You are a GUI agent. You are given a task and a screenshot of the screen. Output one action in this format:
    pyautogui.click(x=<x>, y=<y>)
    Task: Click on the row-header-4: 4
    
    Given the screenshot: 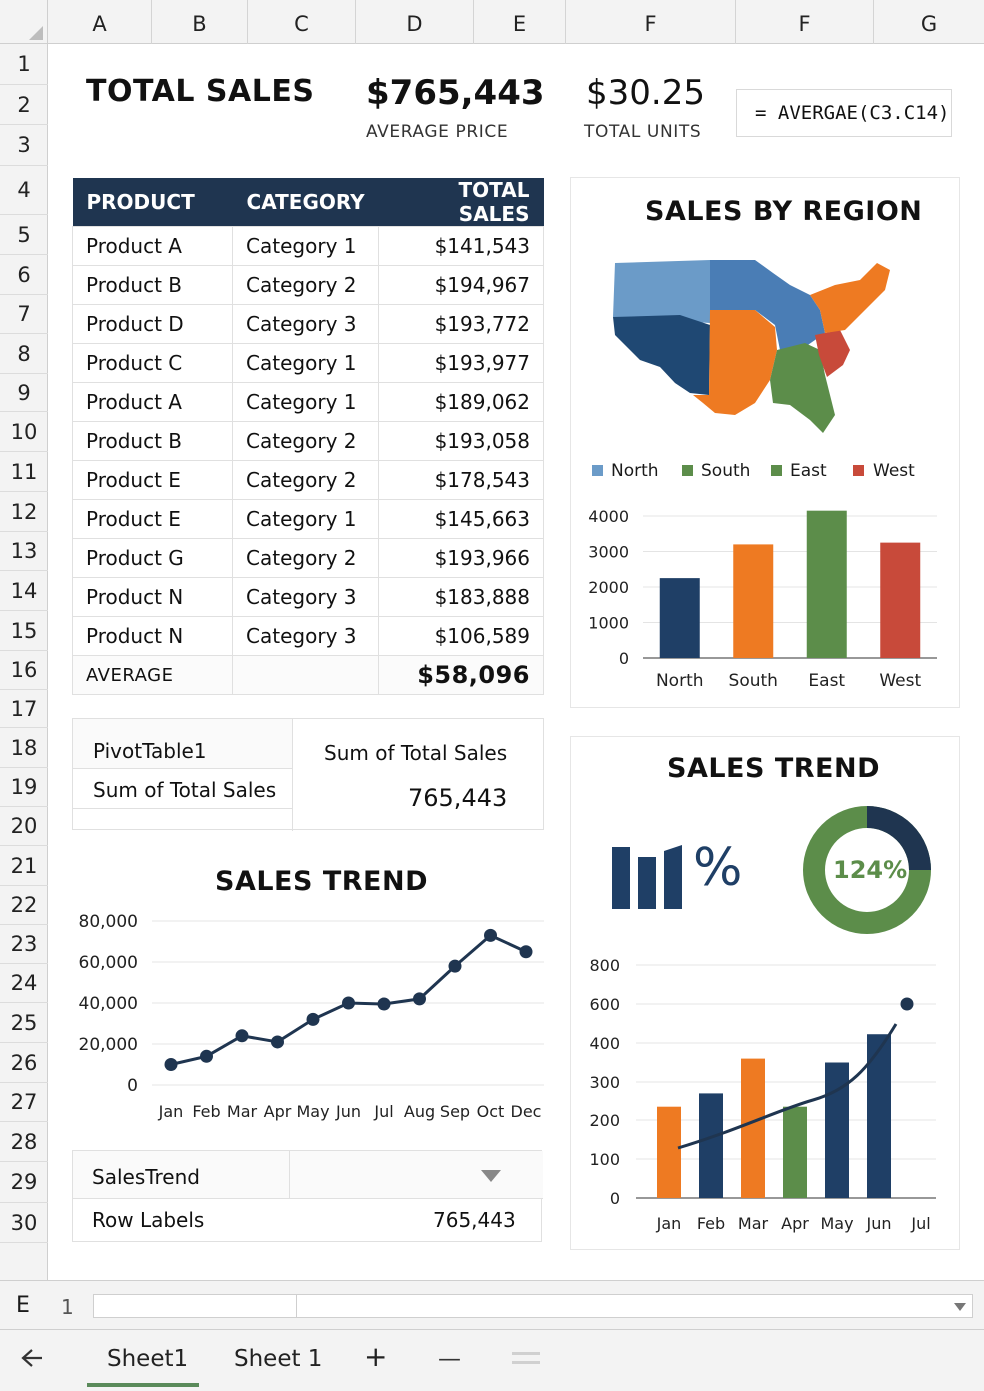 What is the action you would take?
    pyautogui.click(x=24, y=190)
    